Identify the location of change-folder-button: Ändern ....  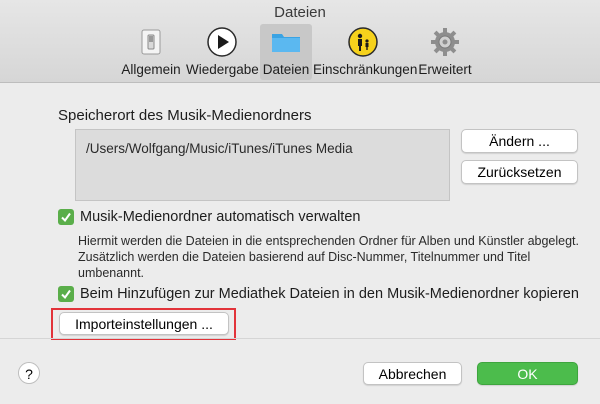
(519, 141).